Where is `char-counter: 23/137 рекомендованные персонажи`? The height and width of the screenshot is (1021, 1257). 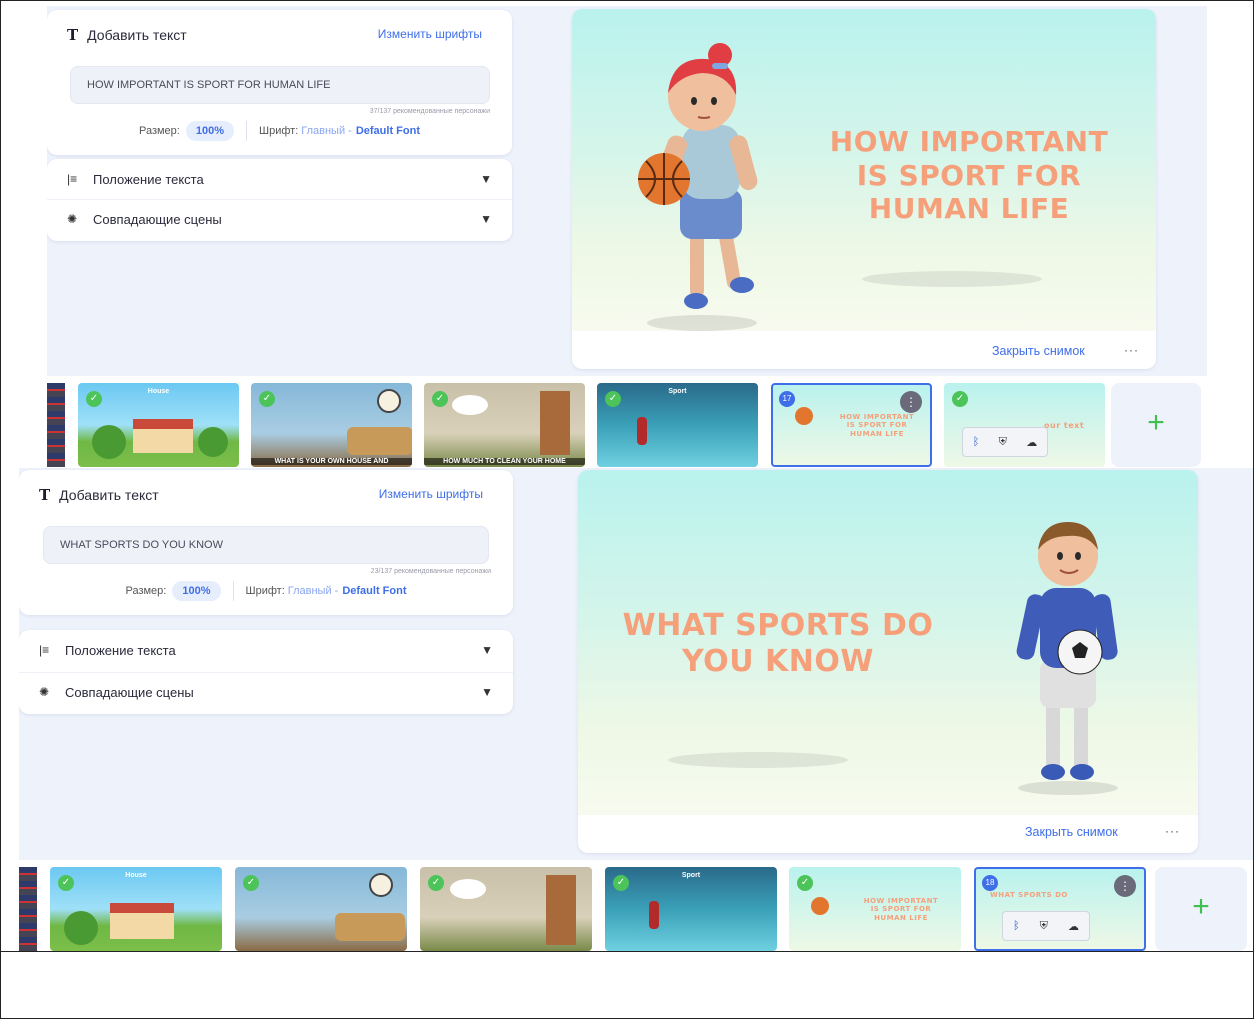 char-counter: 23/137 рекомендованные персонажи is located at coordinates (430, 571).